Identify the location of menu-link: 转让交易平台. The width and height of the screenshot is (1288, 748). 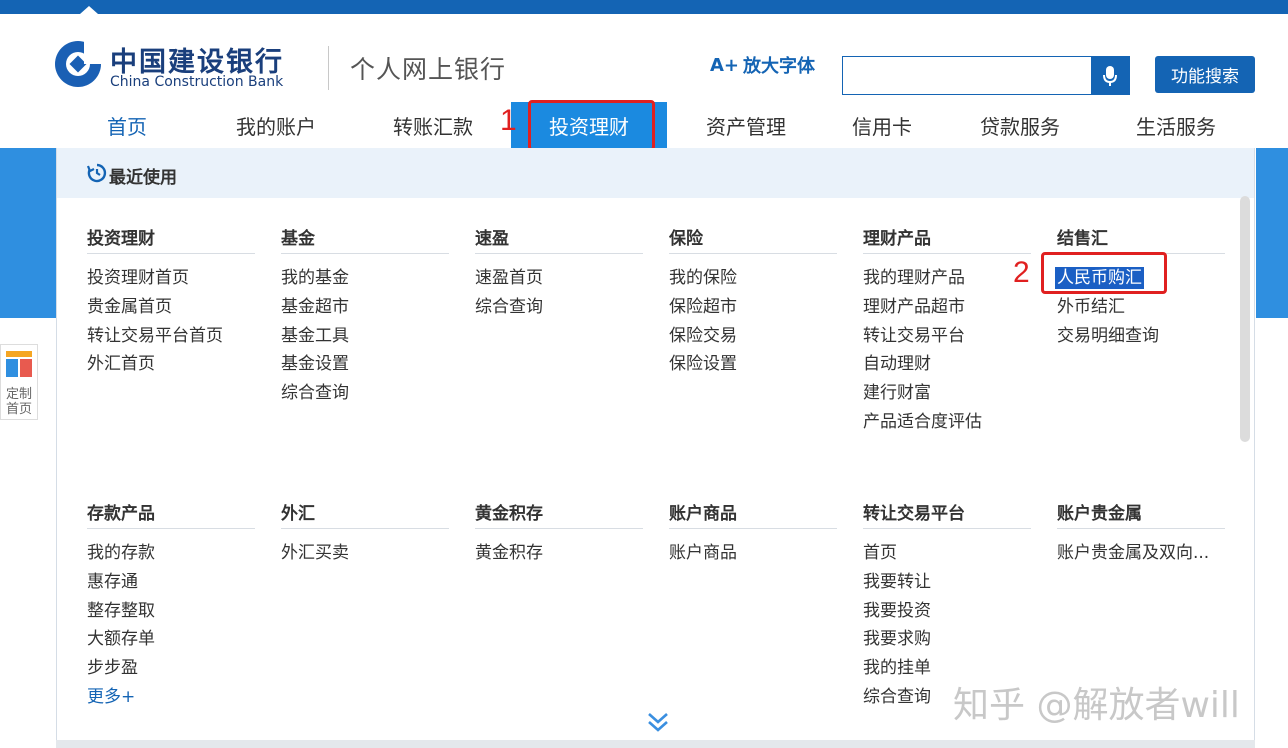
(947, 336).